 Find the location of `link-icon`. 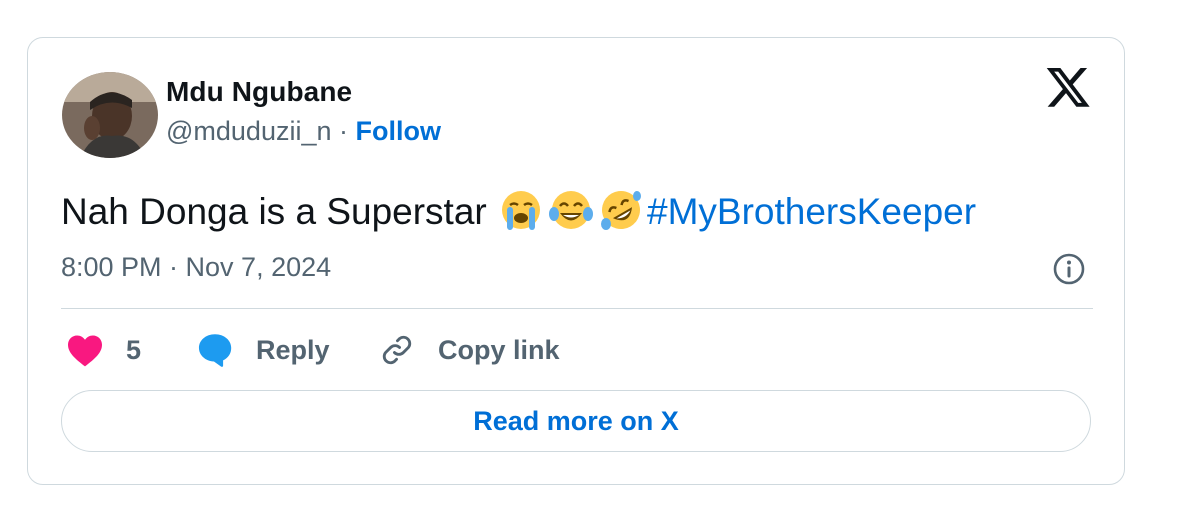

link-icon is located at coordinates (397, 350).